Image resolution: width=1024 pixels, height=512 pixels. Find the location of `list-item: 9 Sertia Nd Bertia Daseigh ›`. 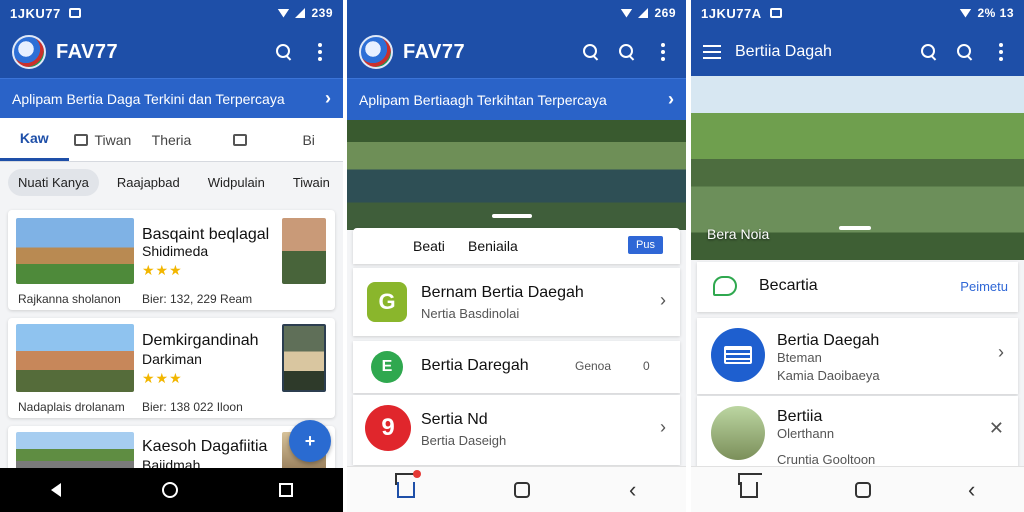

list-item: 9 Sertia Nd Bertia Daseigh › is located at coordinates (516, 430).